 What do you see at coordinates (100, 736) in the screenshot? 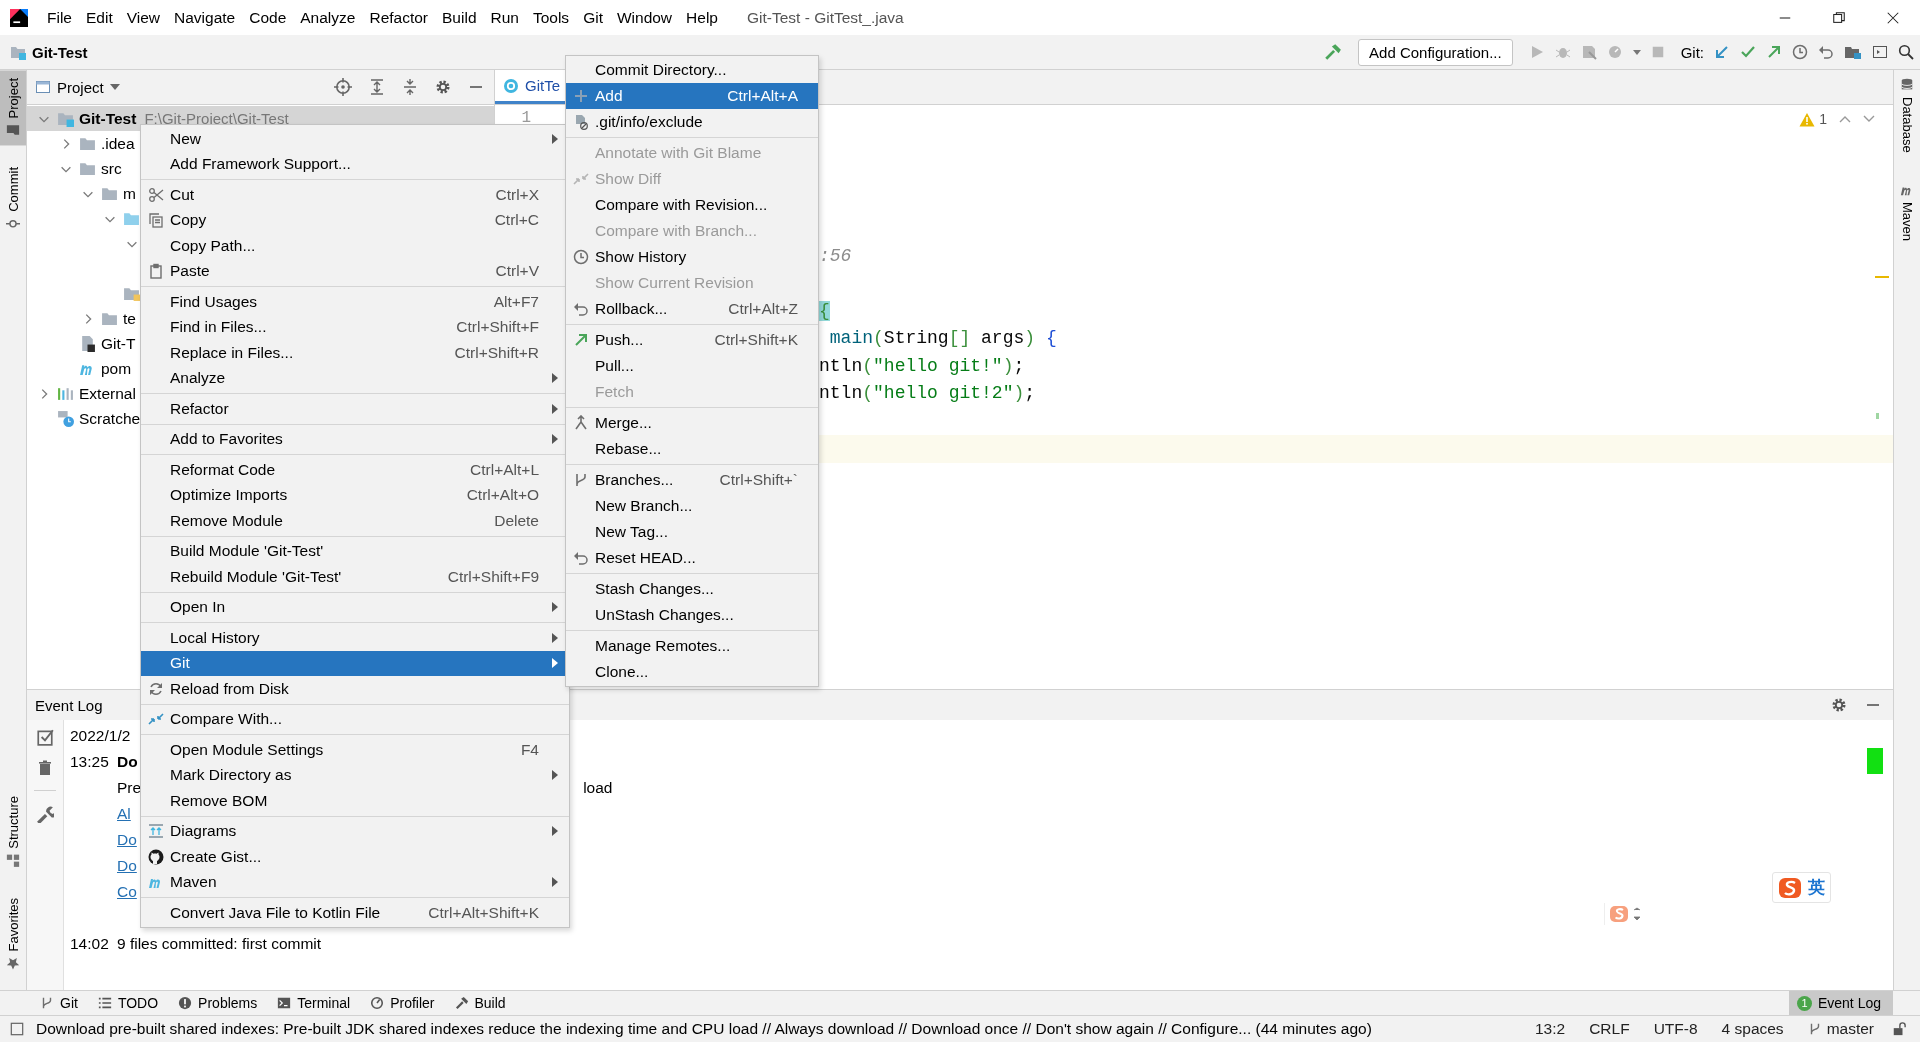
I see `log-date: 2022/1/2` at bounding box center [100, 736].